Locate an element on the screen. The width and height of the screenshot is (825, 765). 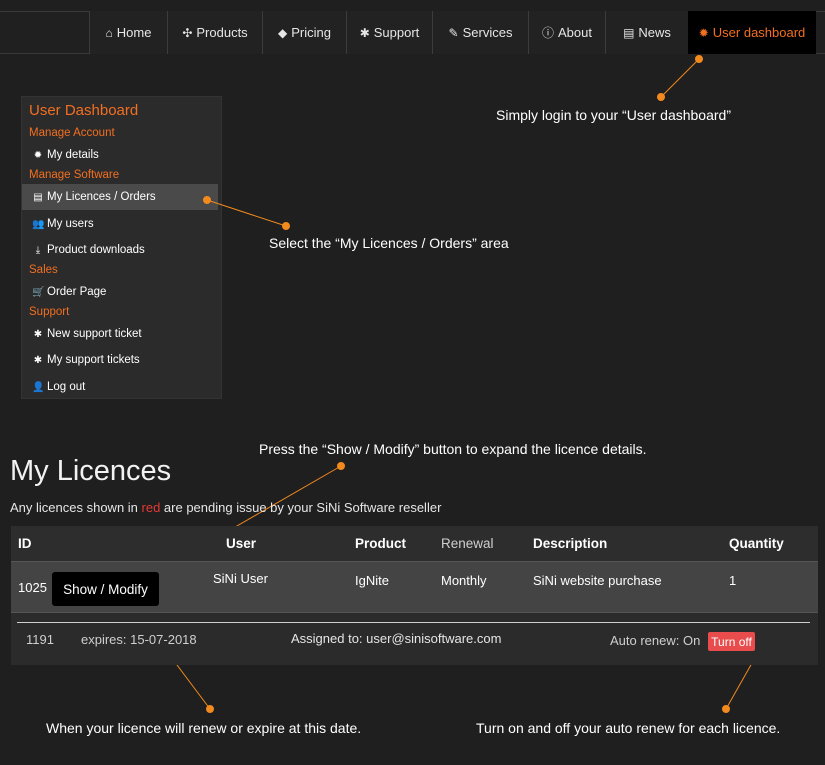
detail-assigned-to: Assigned to: user@sinisoftware.com is located at coordinates (396, 638).